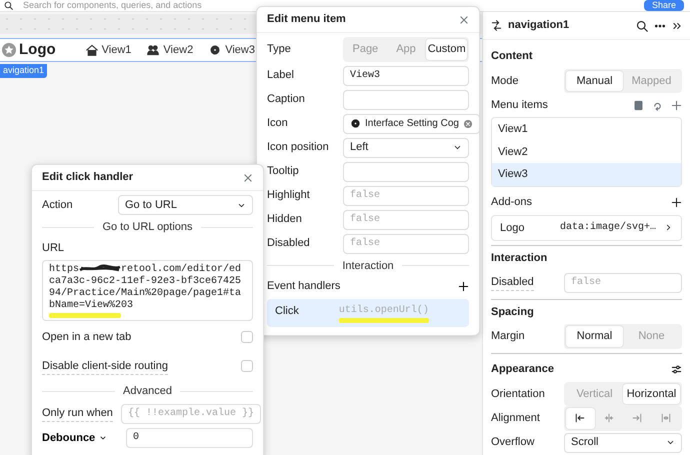 The height and width of the screenshot is (455, 690). What do you see at coordinates (240, 50) in the screenshot?
I see `nav-link: View3` at bounding box center [240, 50].